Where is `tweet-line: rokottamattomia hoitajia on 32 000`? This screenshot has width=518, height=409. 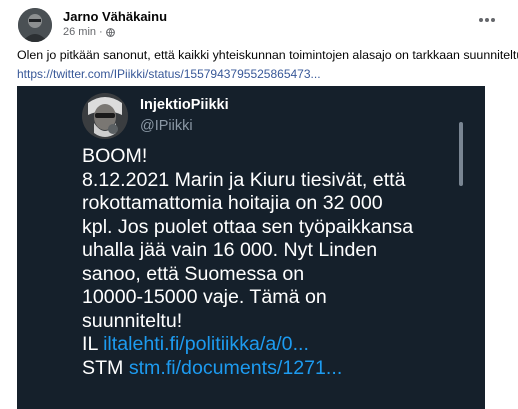
tweet-line: rokottamattomia hoitajia on 32 000 is located at coordinates (232, 203).